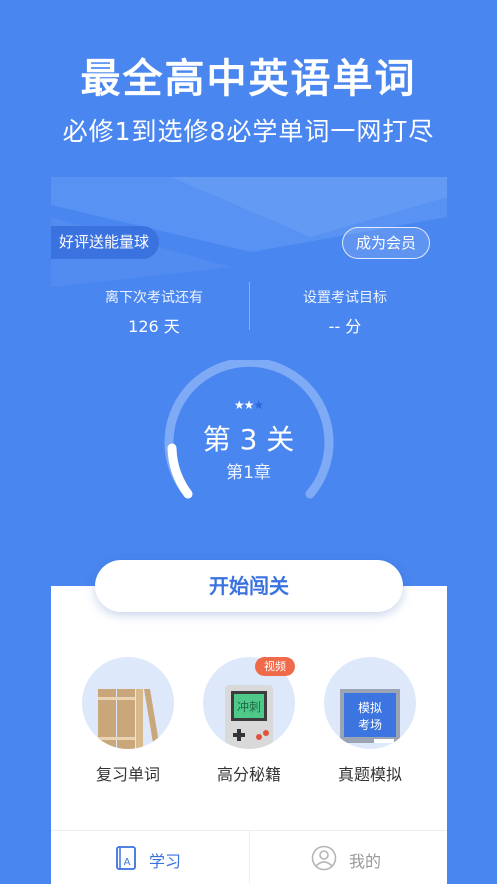 The image size is (497, 884). What do you see at coordinates (324, 858) in the screenshot?
I see `user-icon` at bounding box center [324, 858].